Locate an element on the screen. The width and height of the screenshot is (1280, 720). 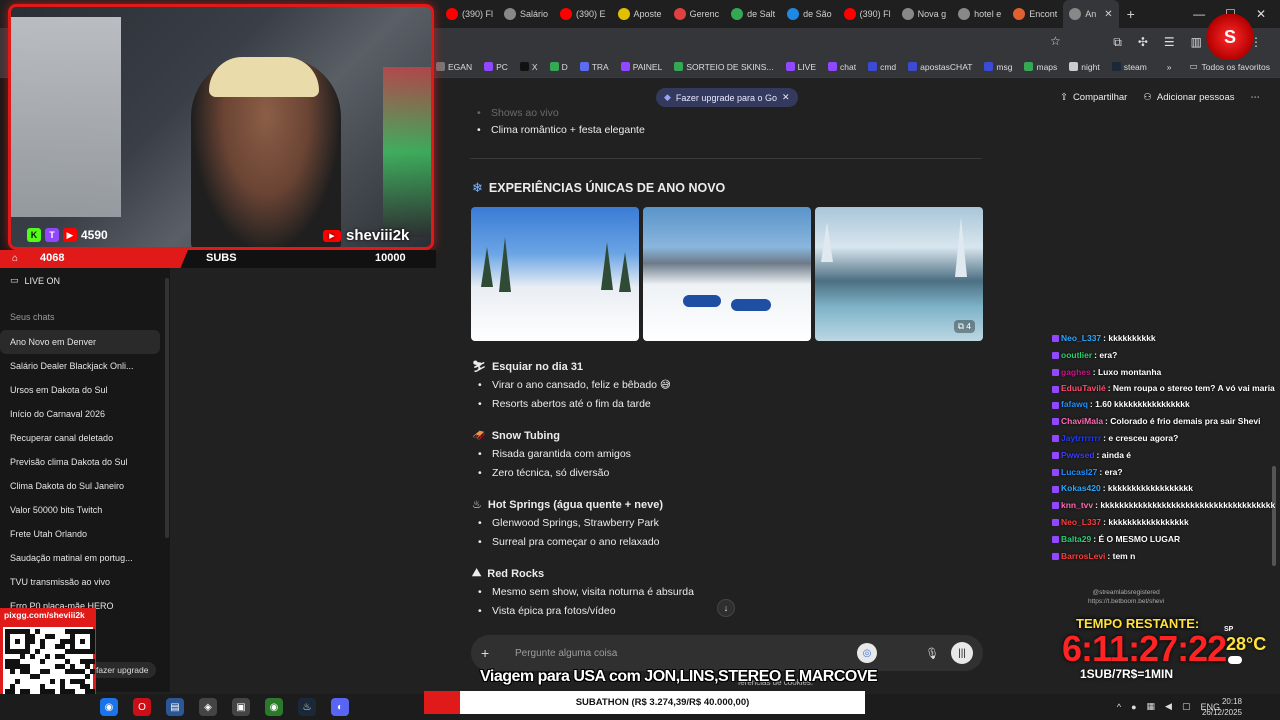
browser-tab: Gerenc is located at coordinates (697, 14).